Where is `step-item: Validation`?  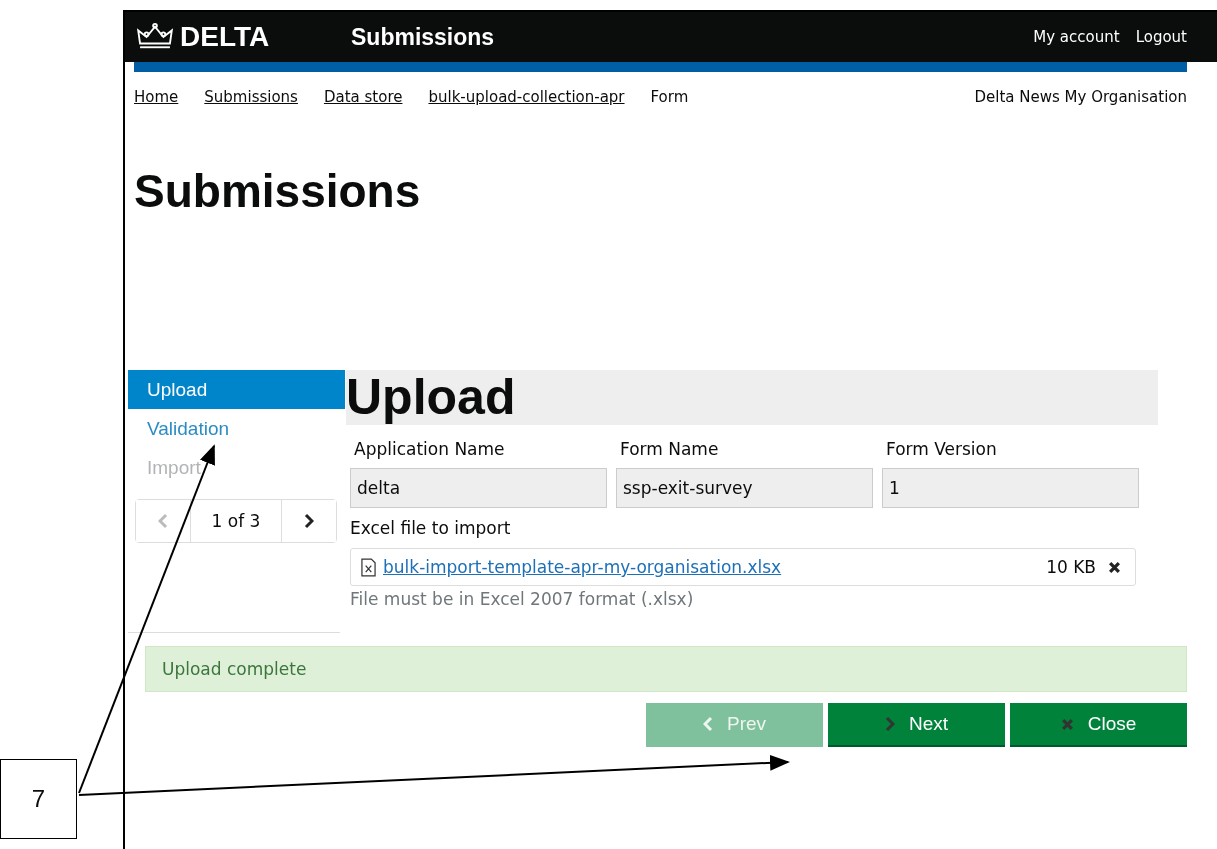 step-item: Validation is located at coordinates (236, 428).